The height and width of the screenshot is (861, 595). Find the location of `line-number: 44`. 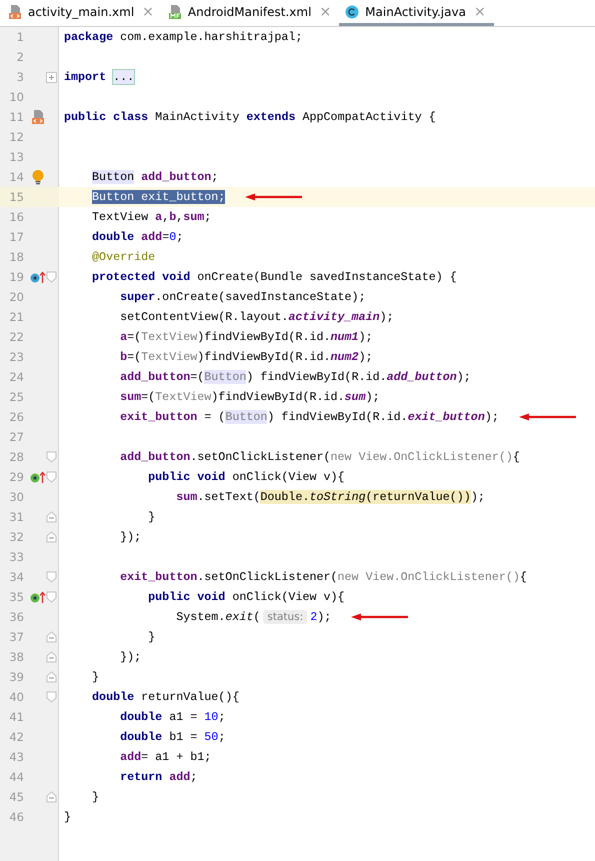

line-number: 44 is located at coordinates (16, 777).